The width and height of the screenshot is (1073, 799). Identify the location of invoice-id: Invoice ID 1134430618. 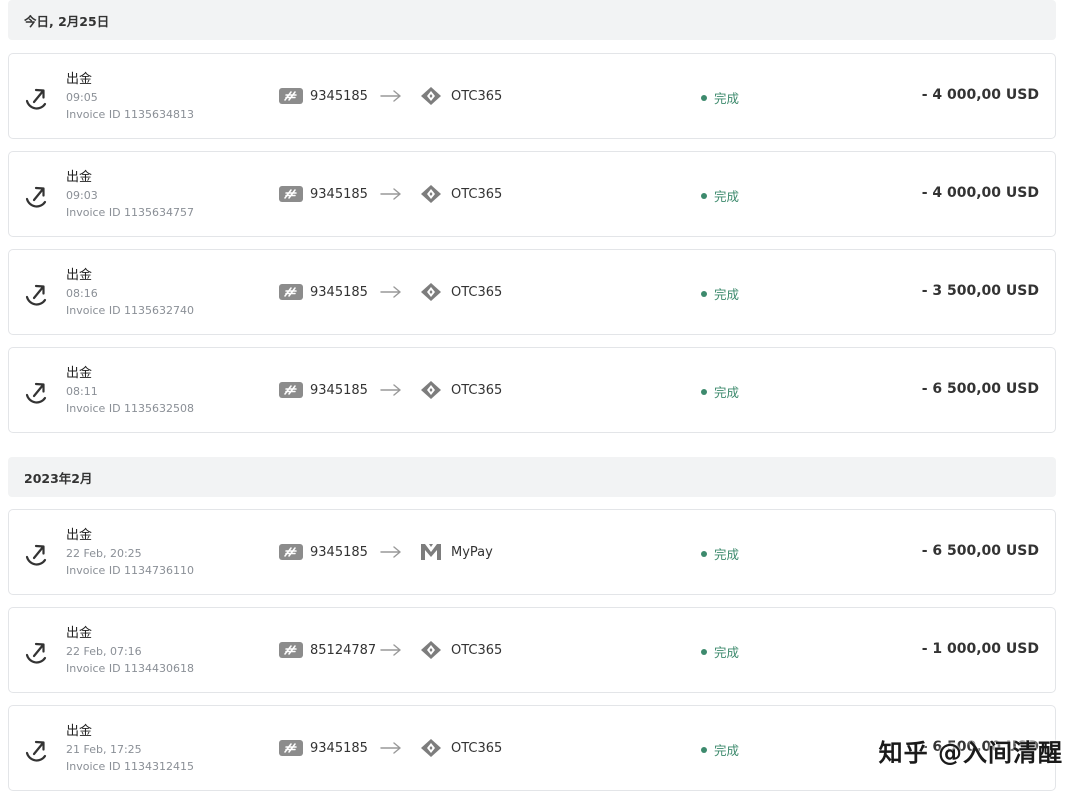
(130, 668).